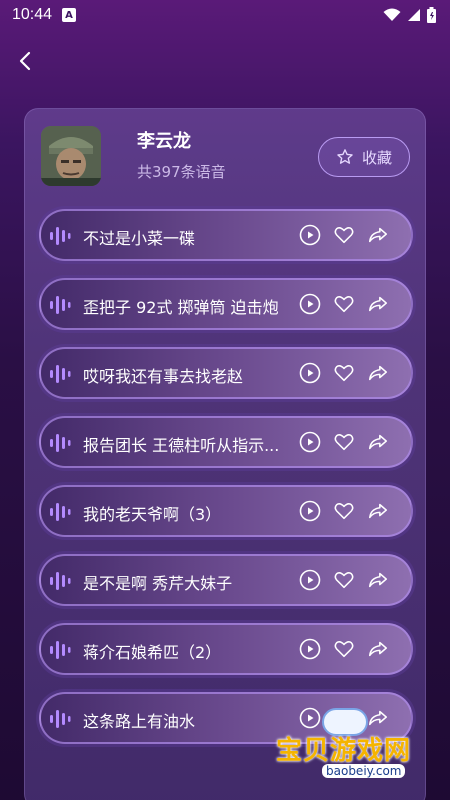 The height and width of the screenshot is (800, 450). Describe the element at coordinates (376, 157) in the screenshot. I see `favorite-label: 收藏` at that location.